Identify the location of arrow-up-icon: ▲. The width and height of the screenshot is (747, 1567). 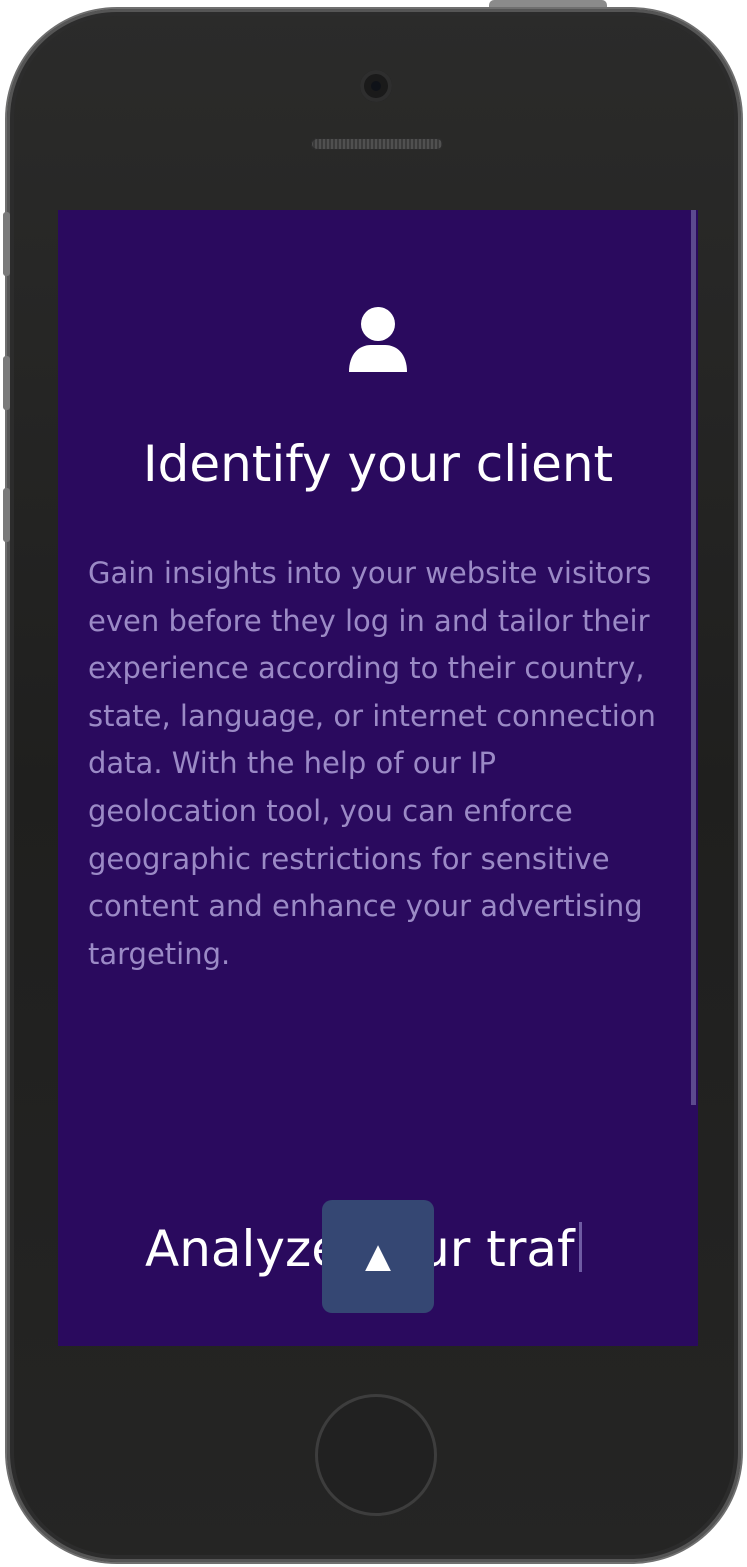
(378, 1256).